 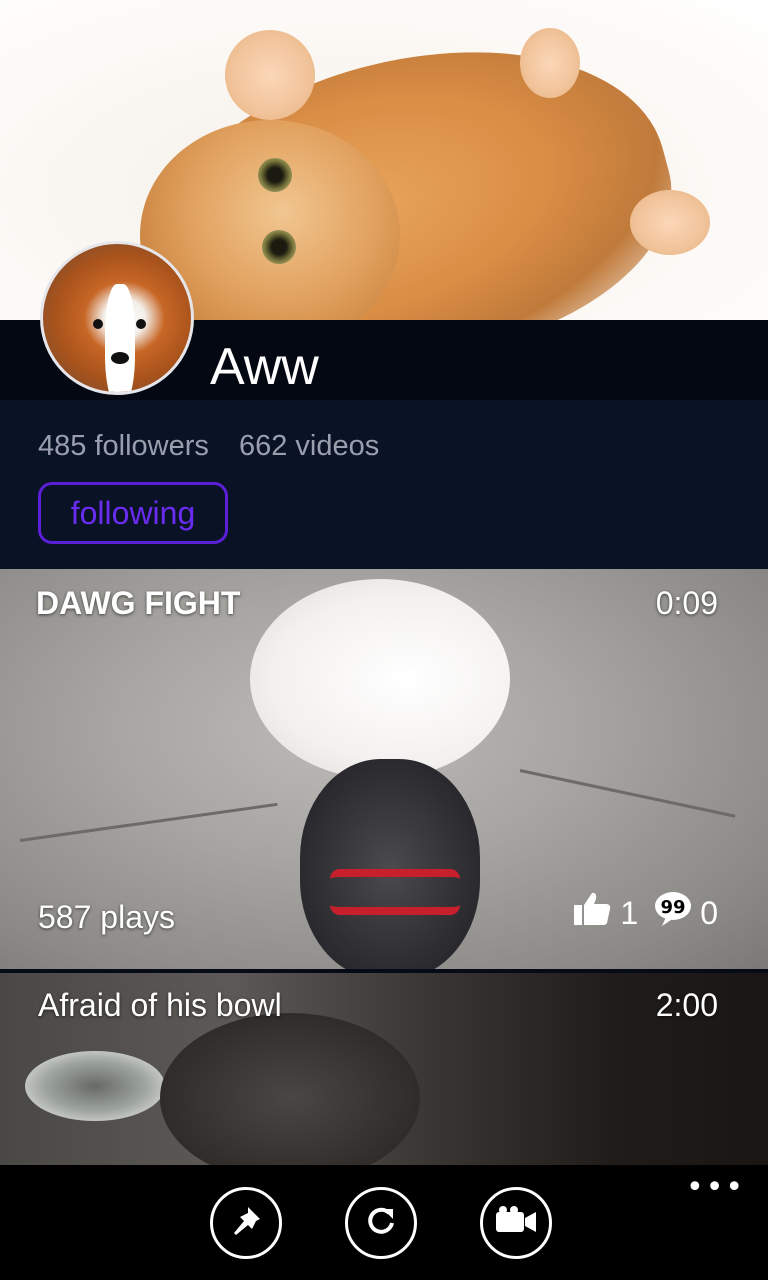 I want to click on video-duration: 0:09, so click(x=686, y=603).